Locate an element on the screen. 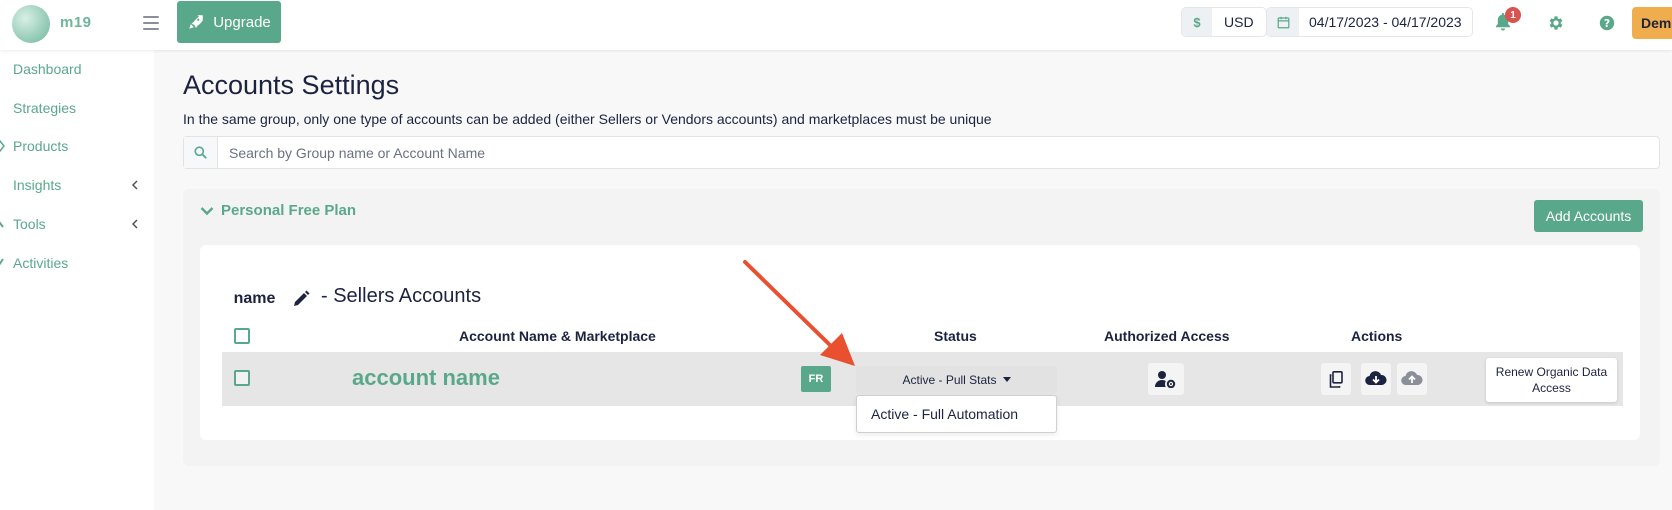 The image size is (1672, 510). help-icon: ? is located at coordinates (1607, 23).